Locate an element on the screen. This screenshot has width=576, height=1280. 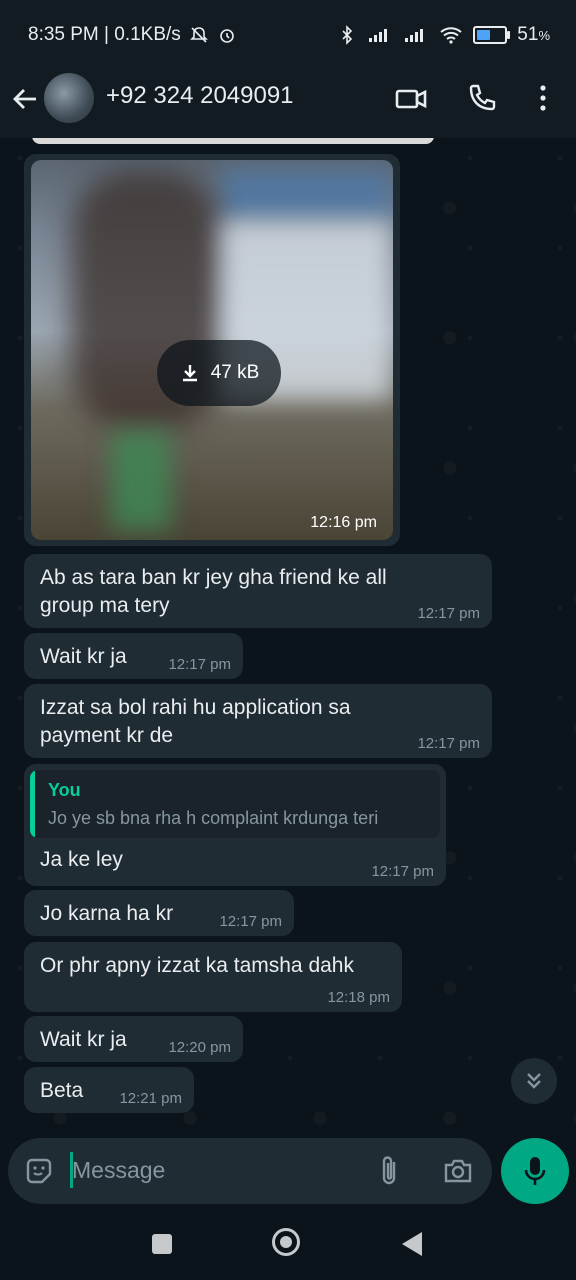
quote-accent-bar is located at coordinates (32, 804).